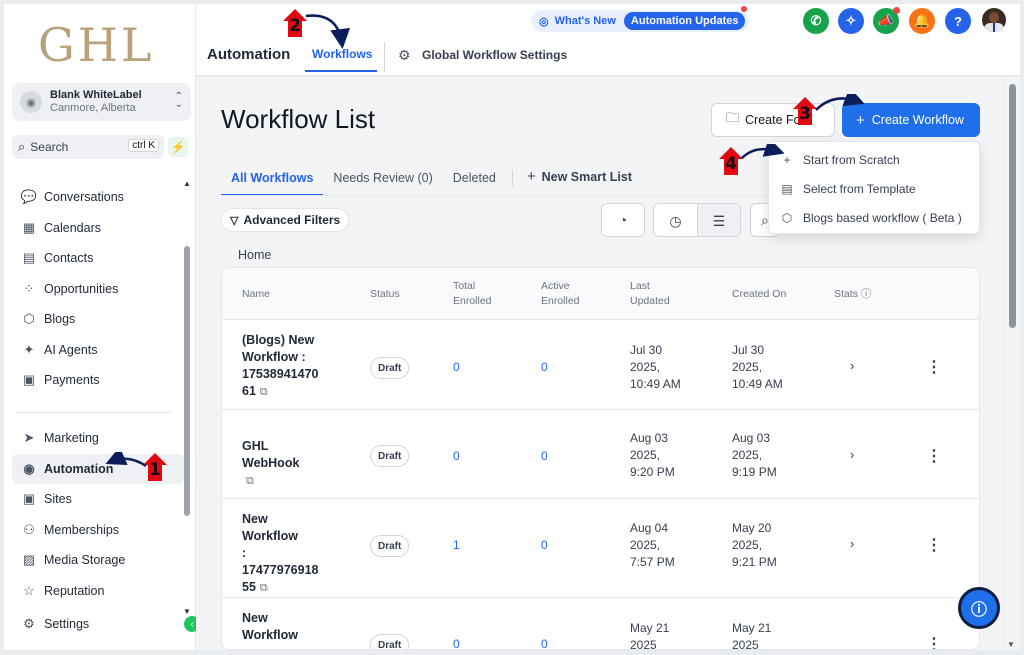  Describe the element at coordinates (284, 366) in the screenshot. I see `workflow-name: (Blogs) New Workflow :17538941470 61 ⧉` at that location.